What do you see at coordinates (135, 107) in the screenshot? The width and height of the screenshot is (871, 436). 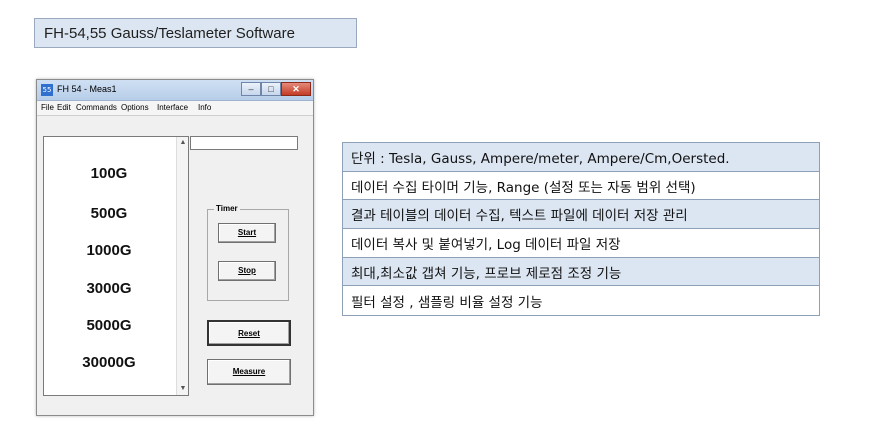 I see `menu-options: Options` at bounding box center [135, 107].